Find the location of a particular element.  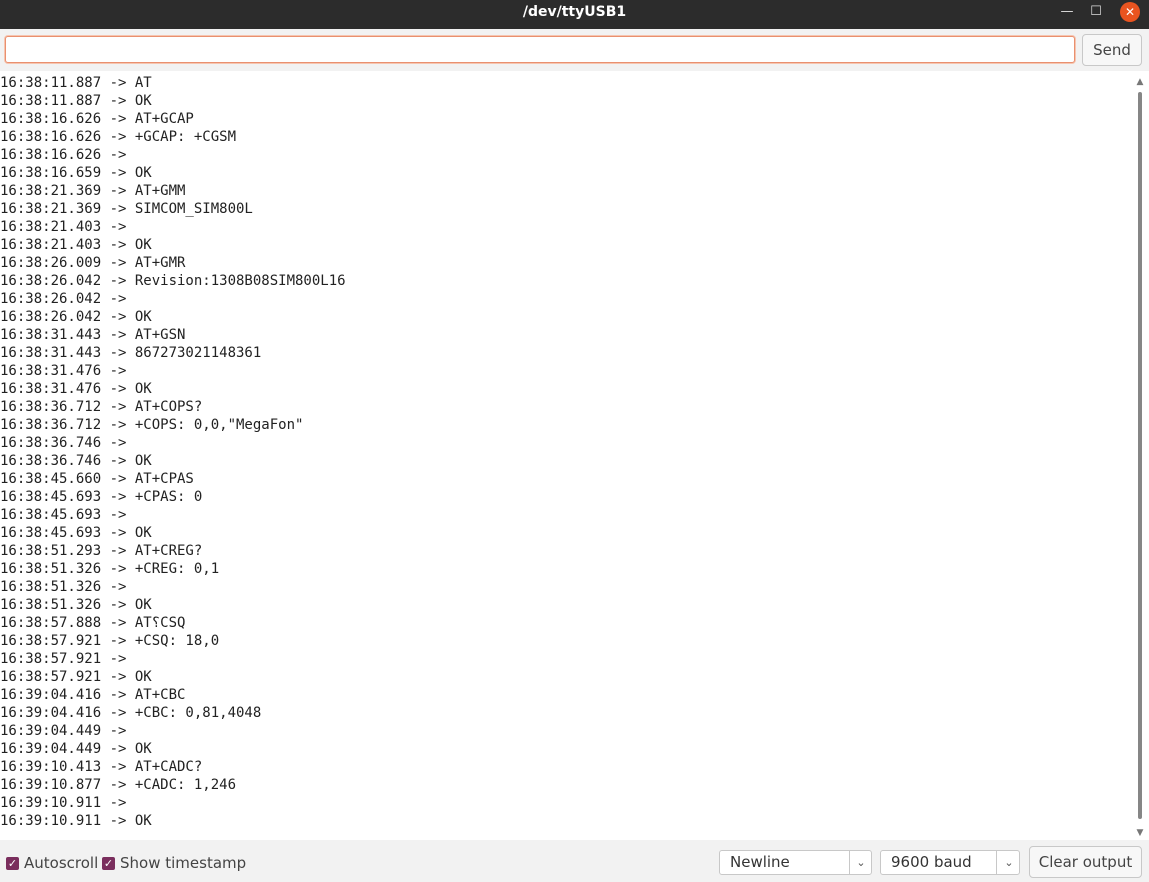

timestamp-label: Show timestamp is located at coordinates (183, 863).